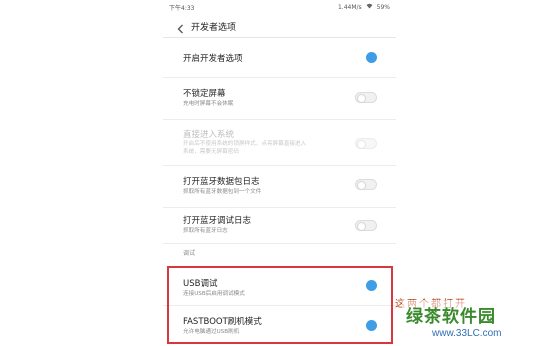  Describe the element at coordinates (279, 226) in the screenshot. I see `setting-row-bt-debug-log: 打开蓝牙调试日志 抓取所有蓝牙日志` at that location.